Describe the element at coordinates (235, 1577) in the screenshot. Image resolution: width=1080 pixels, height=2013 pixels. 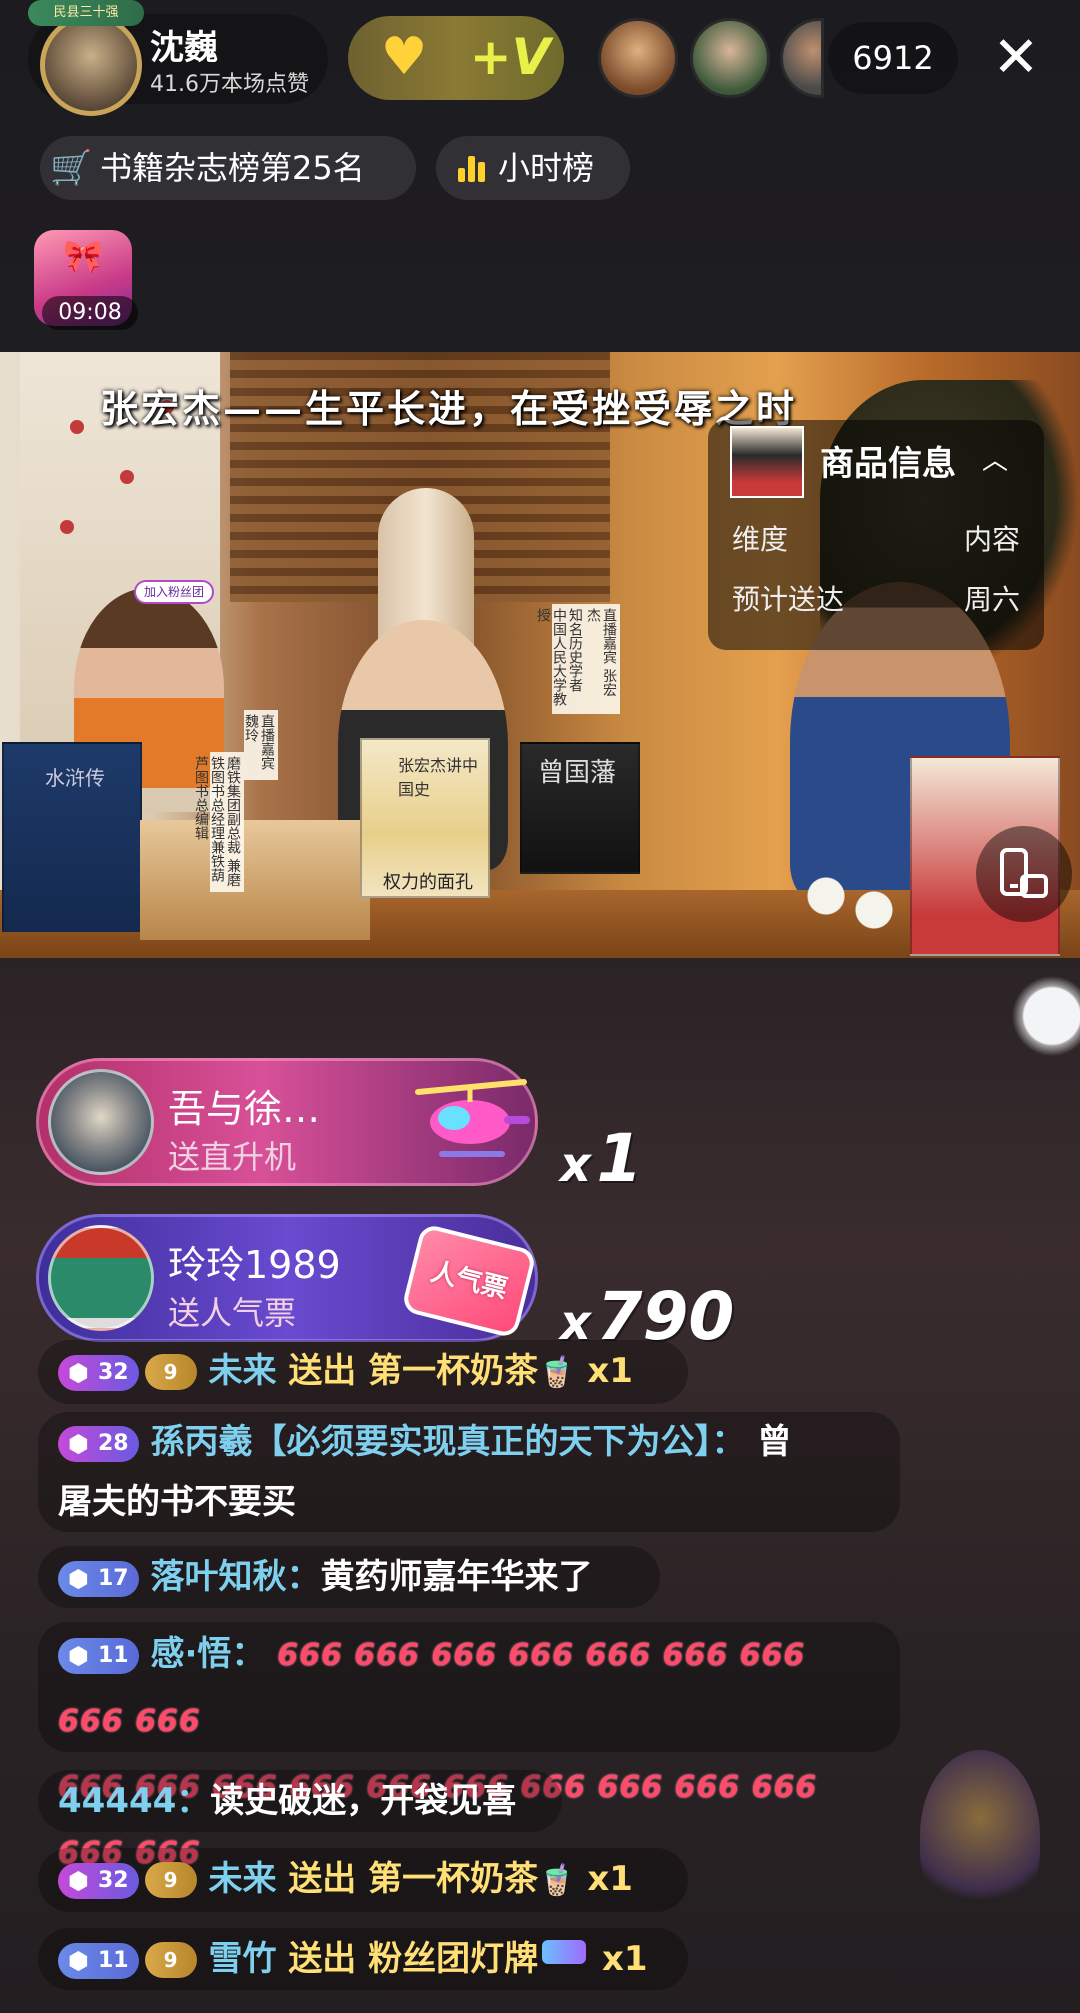
I see `chat-username: 落叶知秋：` at that location.